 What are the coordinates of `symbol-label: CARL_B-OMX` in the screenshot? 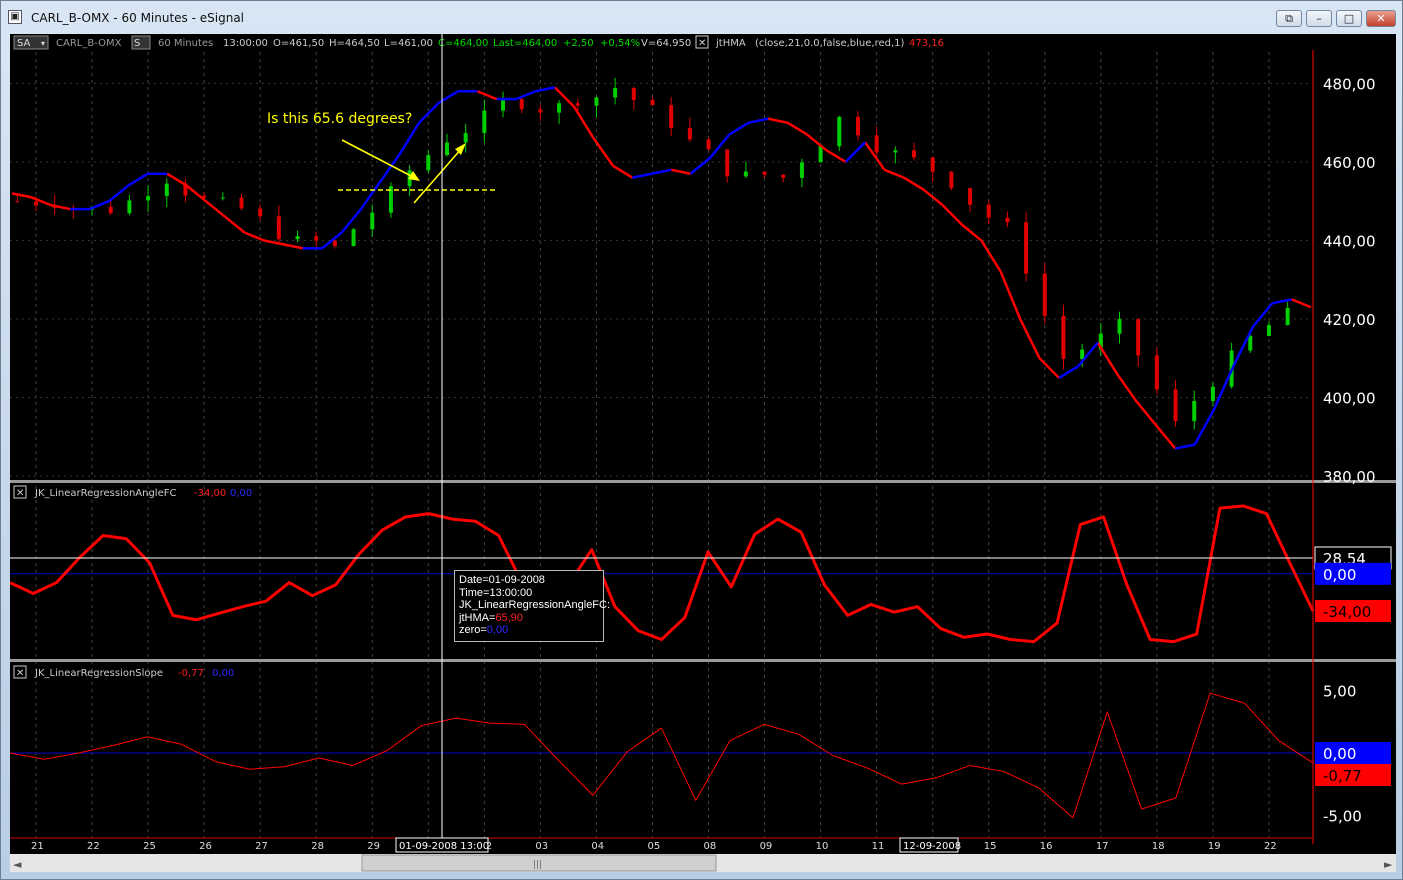 It's located at (89, 43).